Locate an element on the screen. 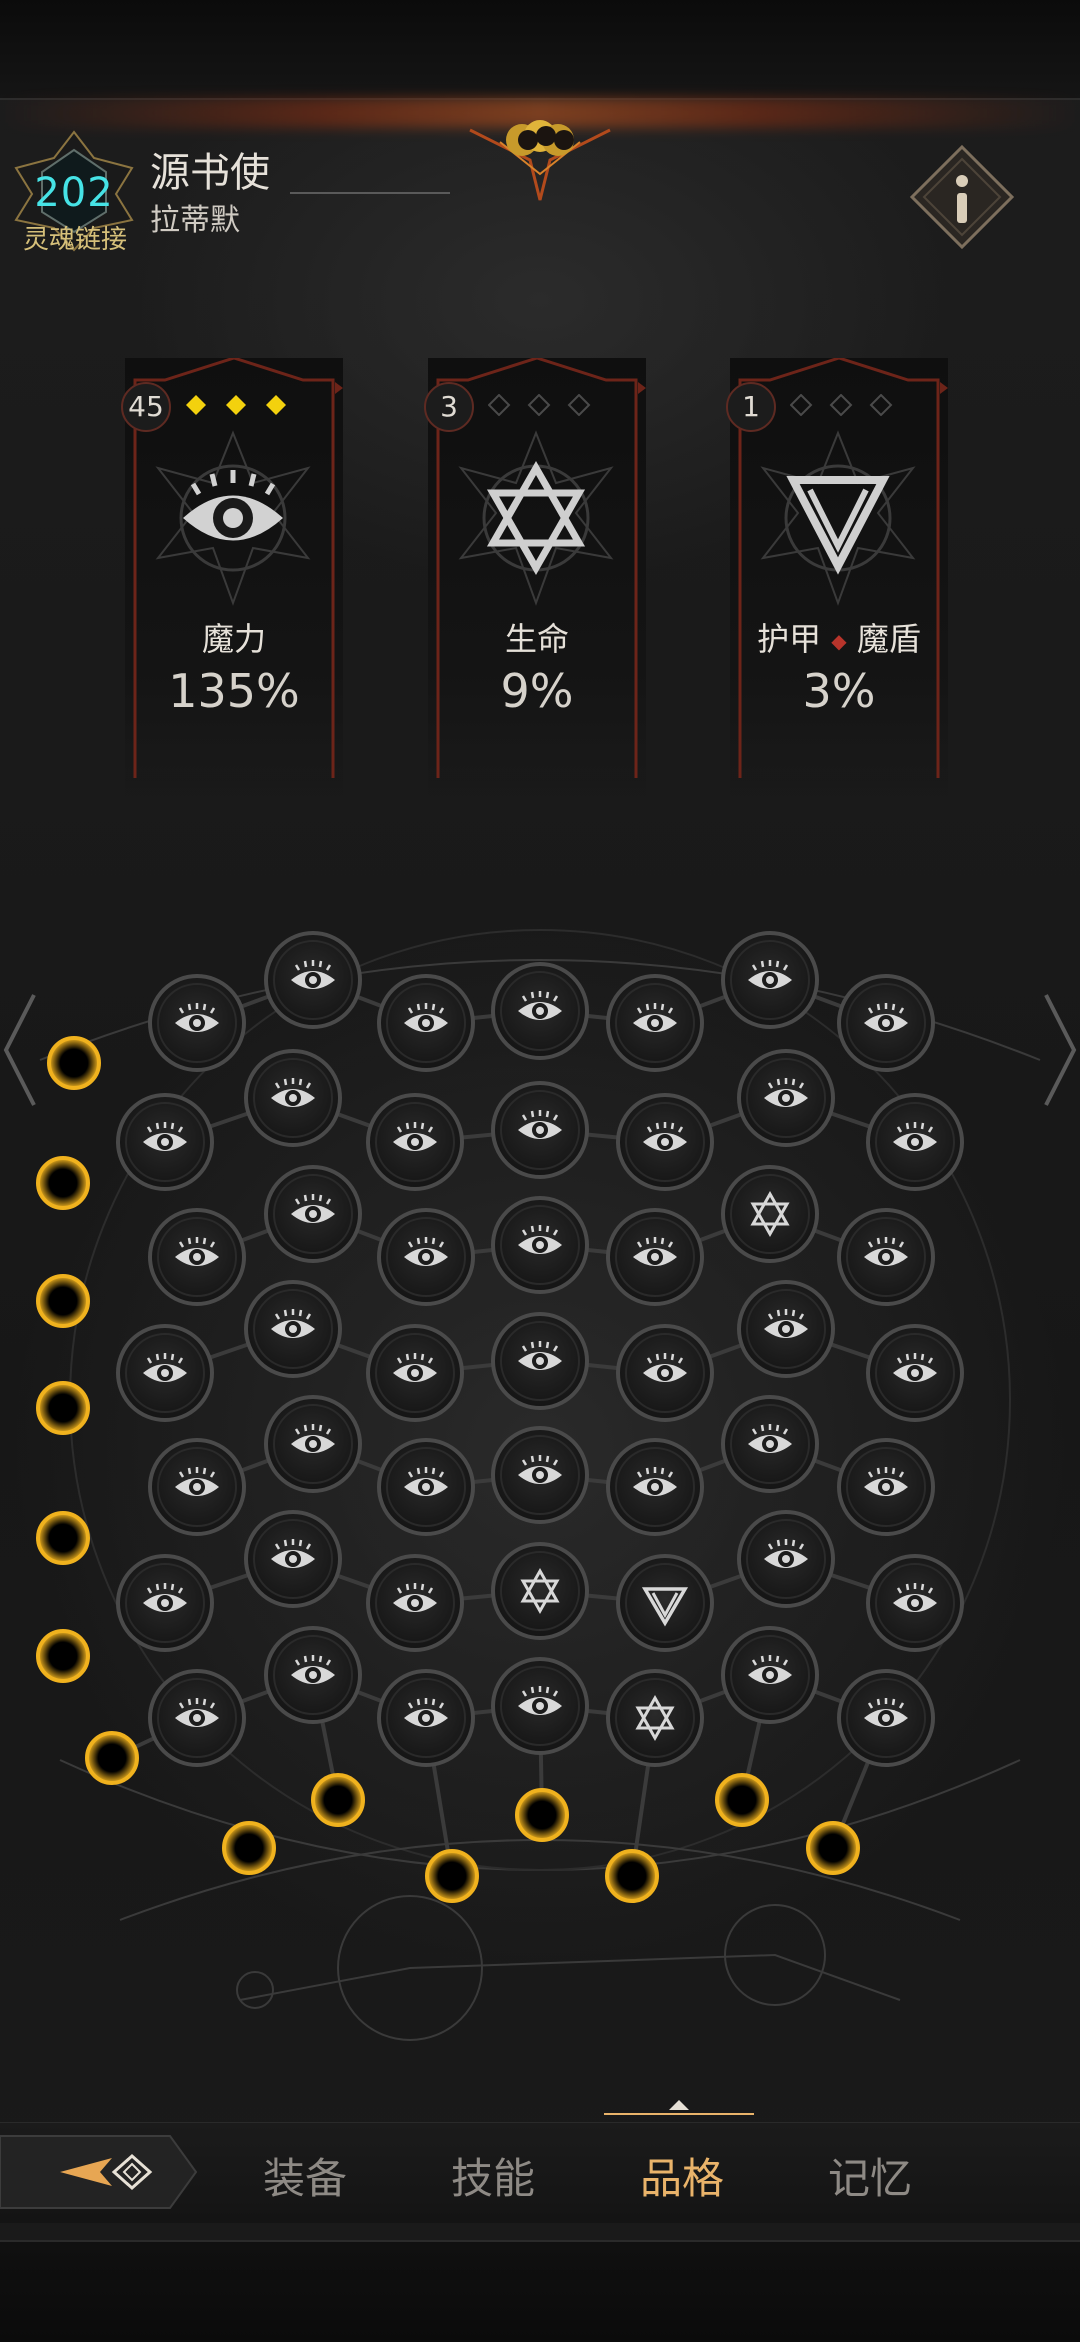 The width and height of the screenshot is (1080, 2342). character-name: 拉蒂默 is located at coordinates (195, 220).